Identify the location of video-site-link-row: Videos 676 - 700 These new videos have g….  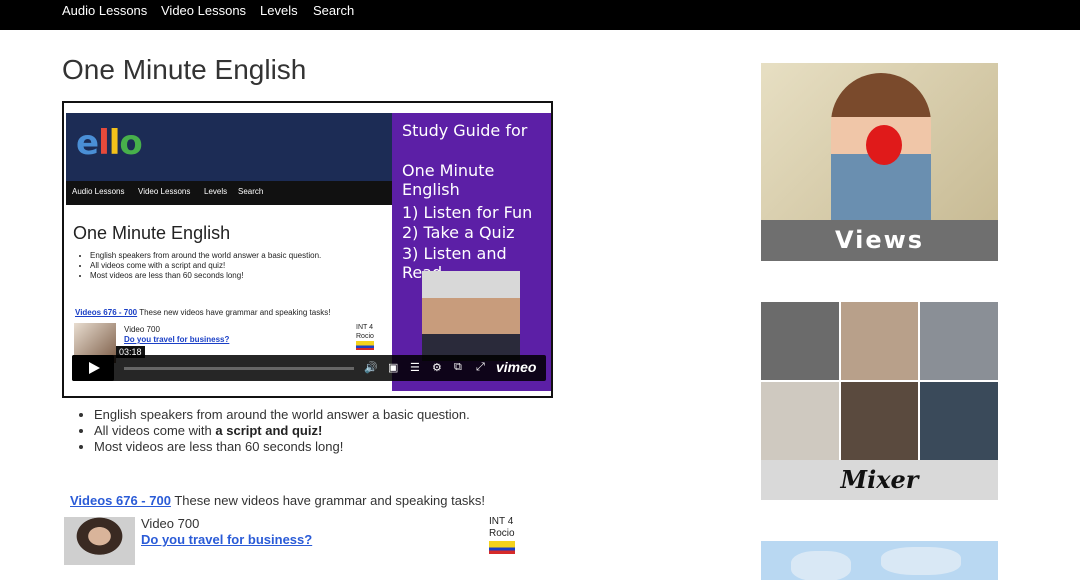
(203, 312).